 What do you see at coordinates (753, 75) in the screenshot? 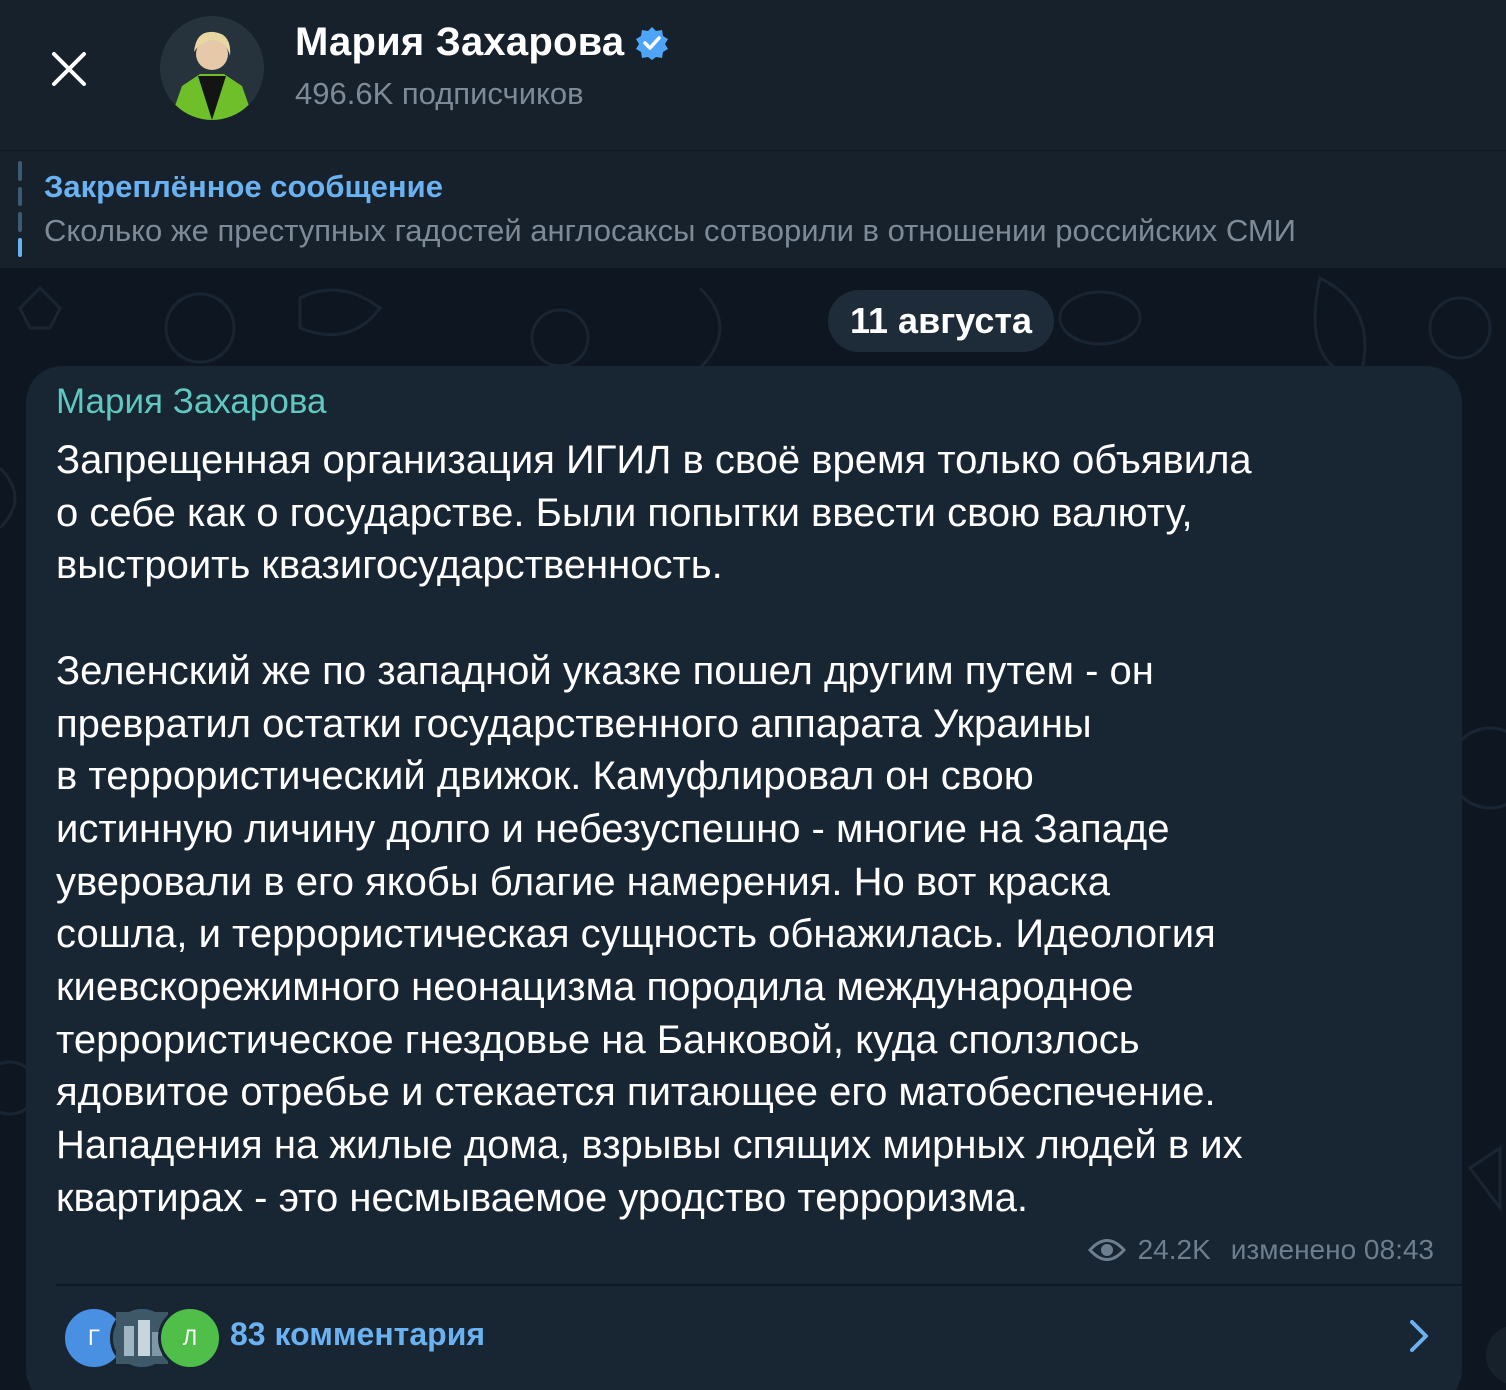
I see `channel-header: Мария Захарова 496.6K подписчиков` at bounding box center [753, 75].